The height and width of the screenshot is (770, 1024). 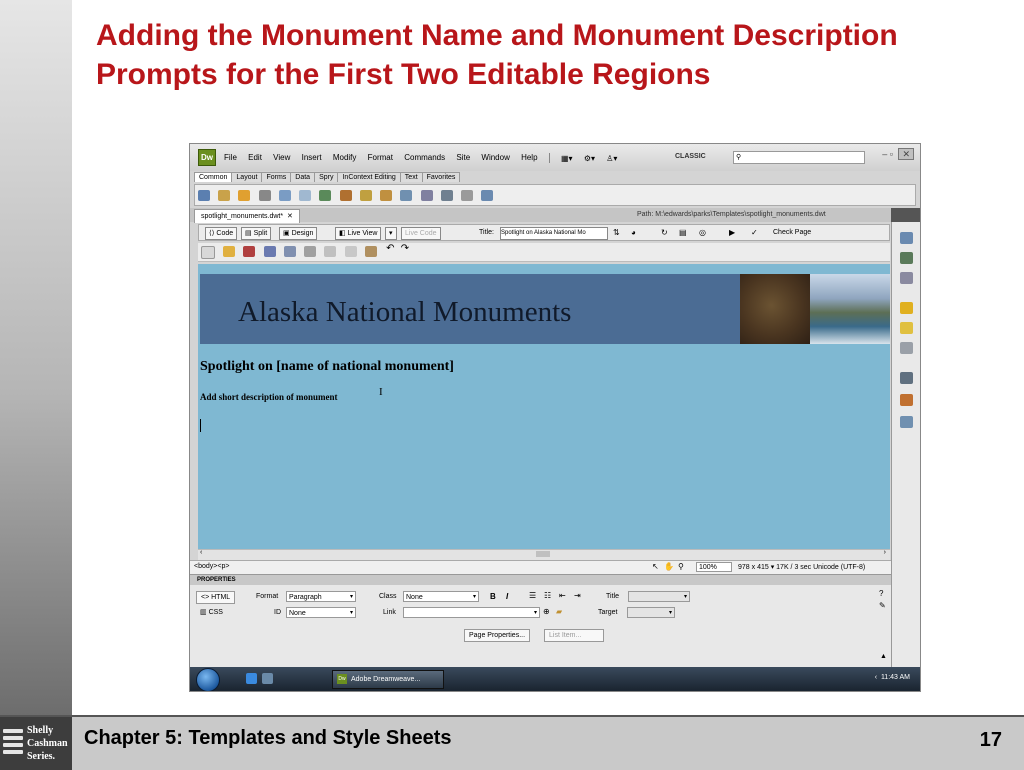 What do you see at coordinates (326, 177) in the screenshot?
I see `tab-spry: Spry` at bounding box center [326, 177].